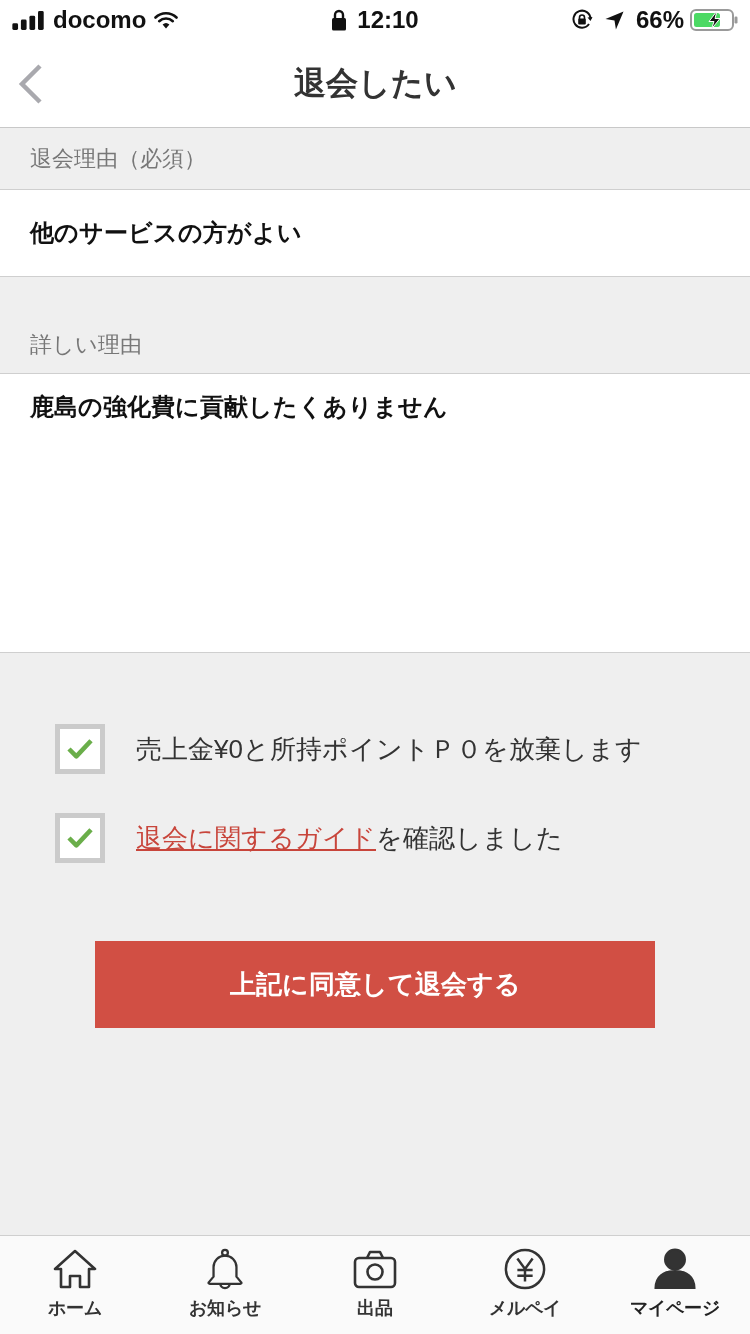 This screenshot has height=1334, width=750. I want to click on battery-icon, so click(714, 20).